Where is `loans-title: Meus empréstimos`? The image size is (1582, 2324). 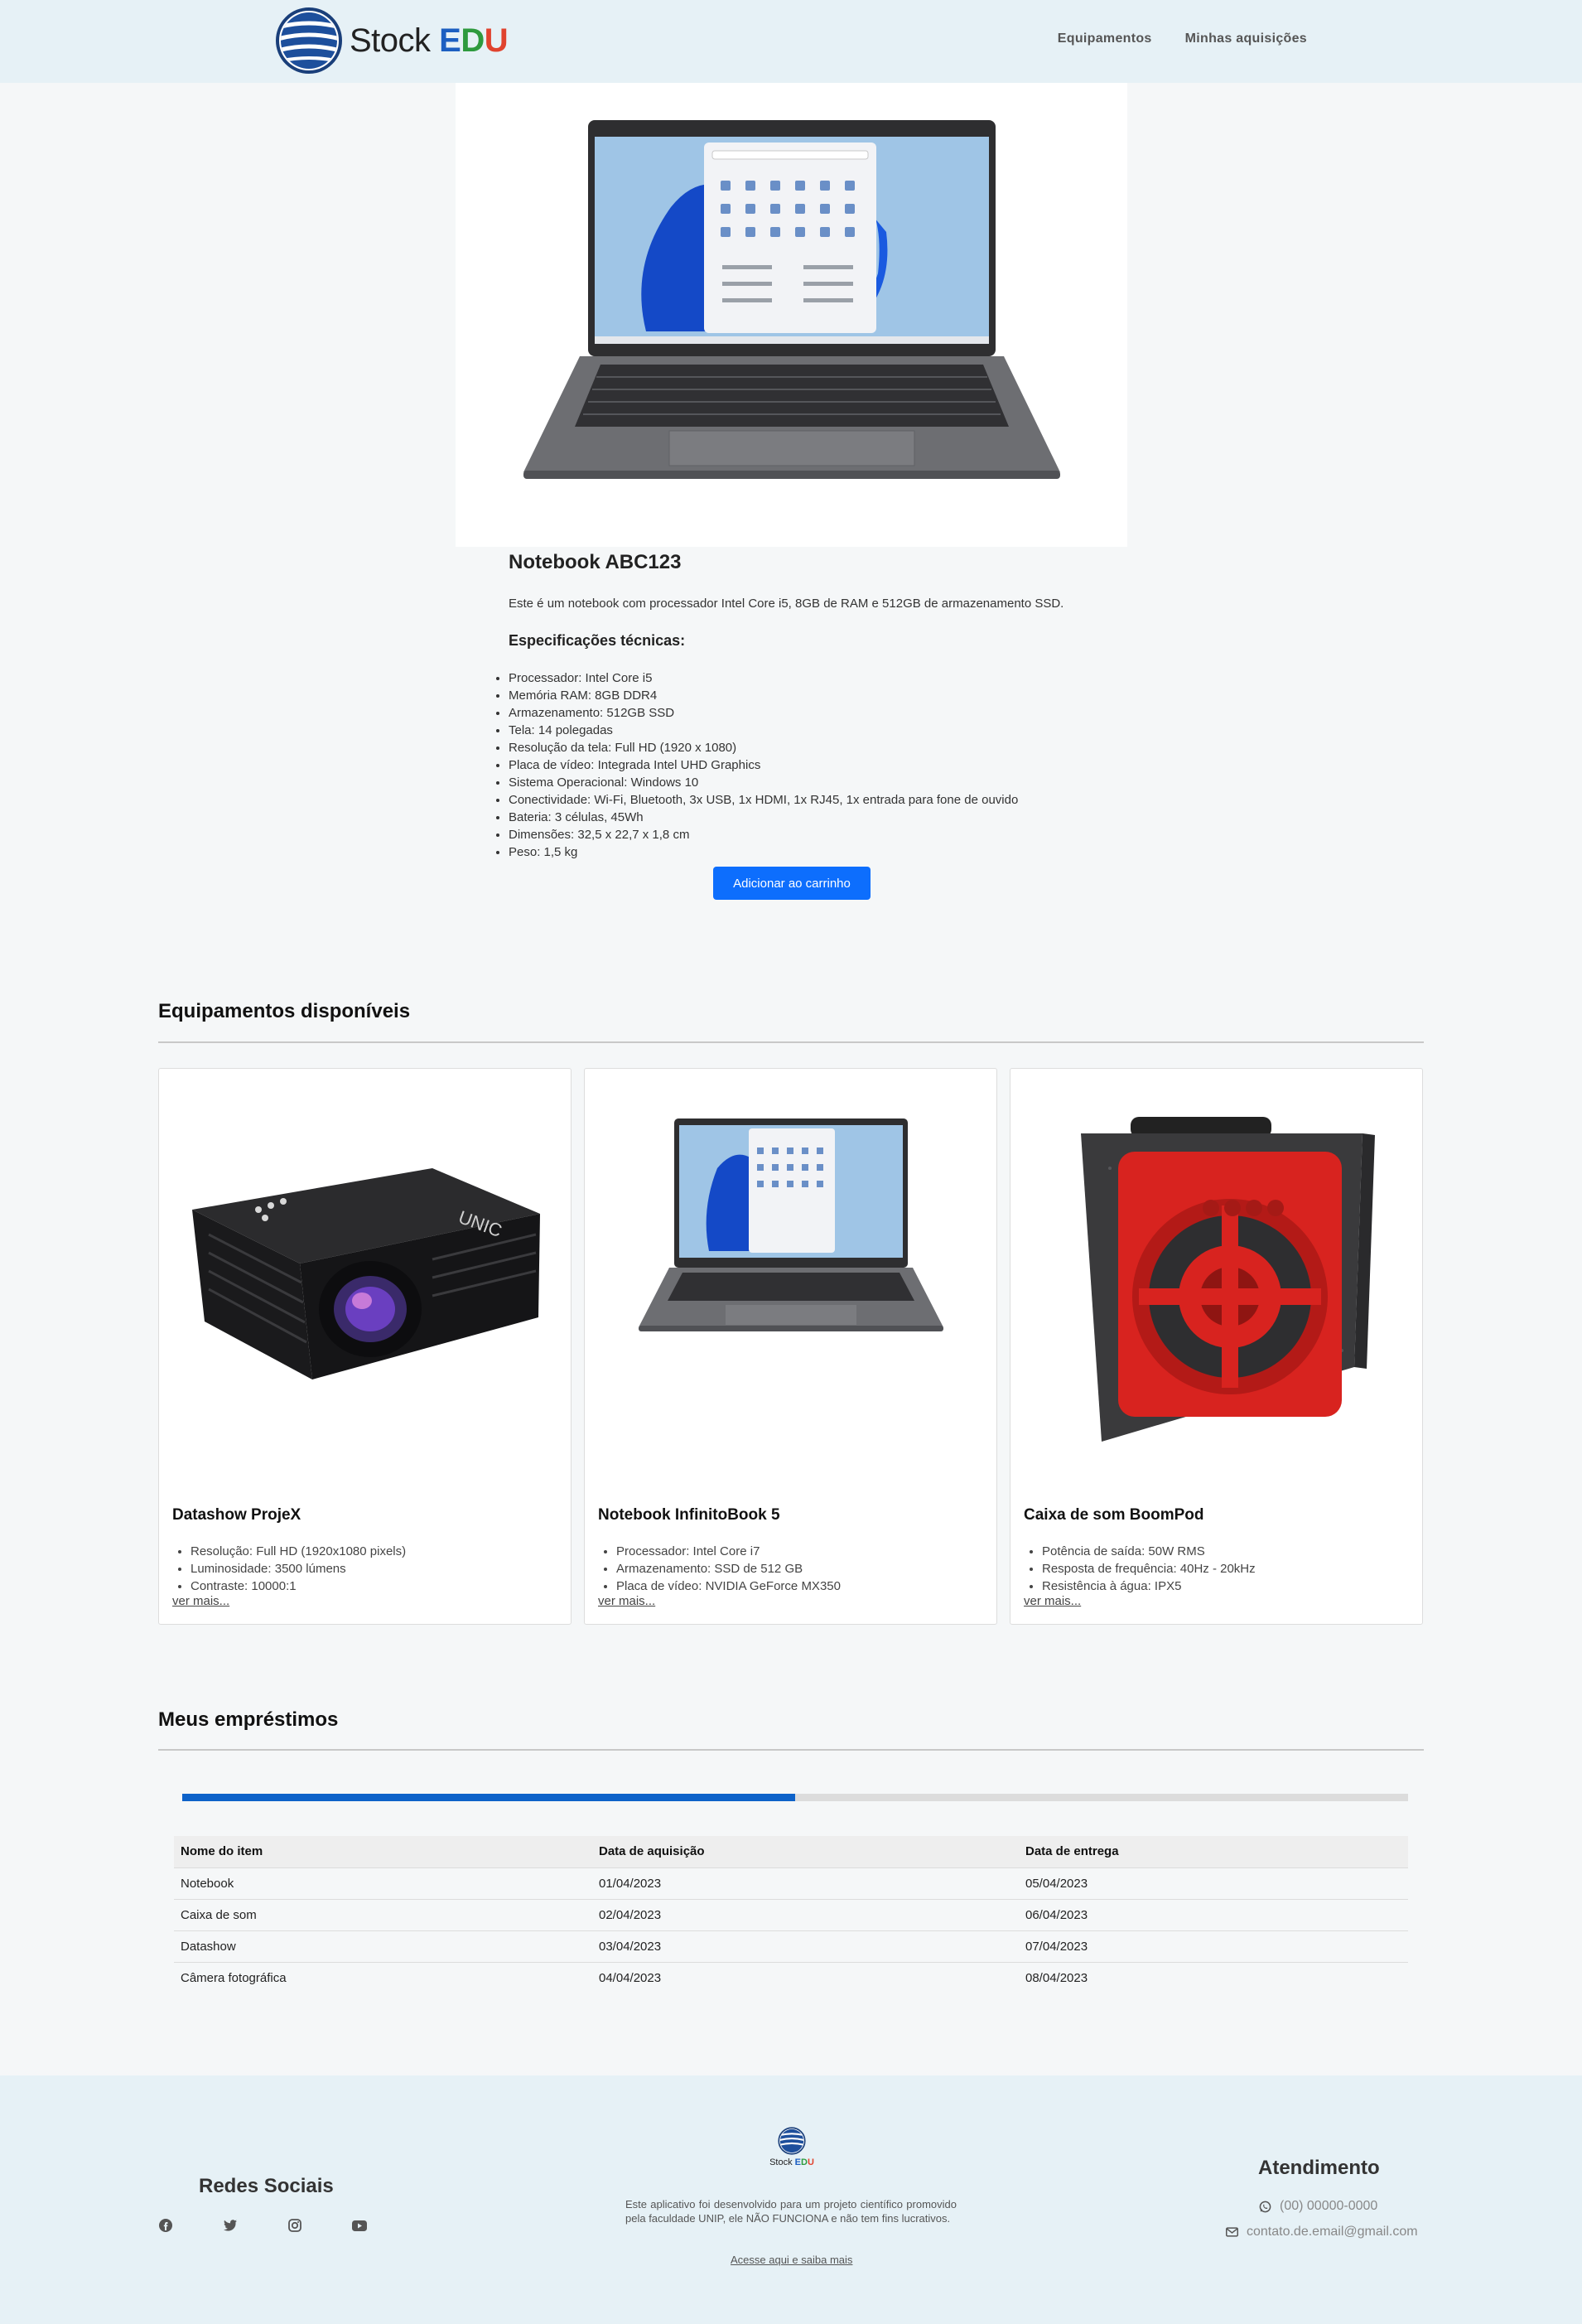
loans-title: Meus empréstimos is located at coordinates (248, 1720).